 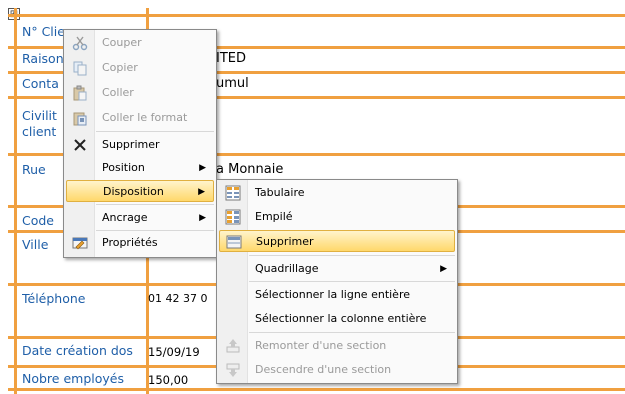 What do you see at coordinates (337, 217) in the screenshot?
I see `submenu-item-empile: Empilé` at bounding box center [337, 217].